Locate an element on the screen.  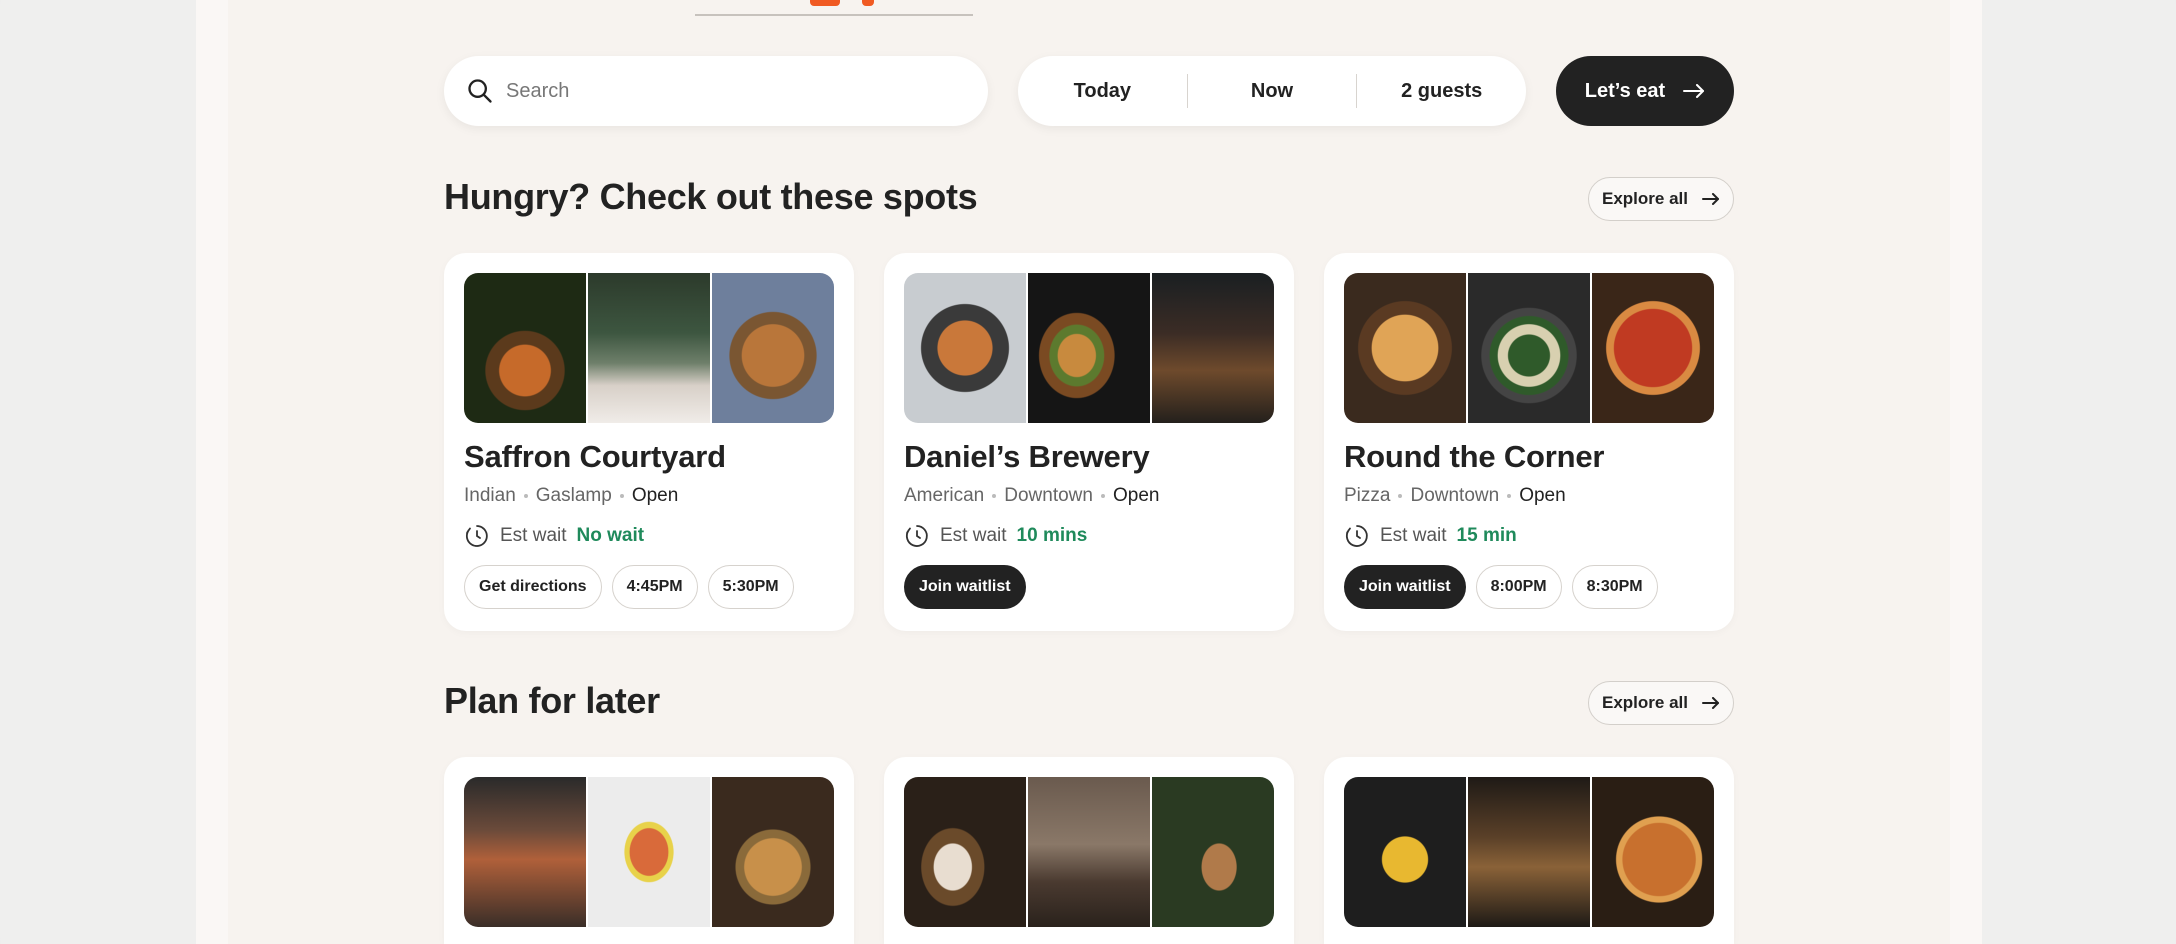
wait-time: Est wait 15 min is located at coordinates (1430, 536).